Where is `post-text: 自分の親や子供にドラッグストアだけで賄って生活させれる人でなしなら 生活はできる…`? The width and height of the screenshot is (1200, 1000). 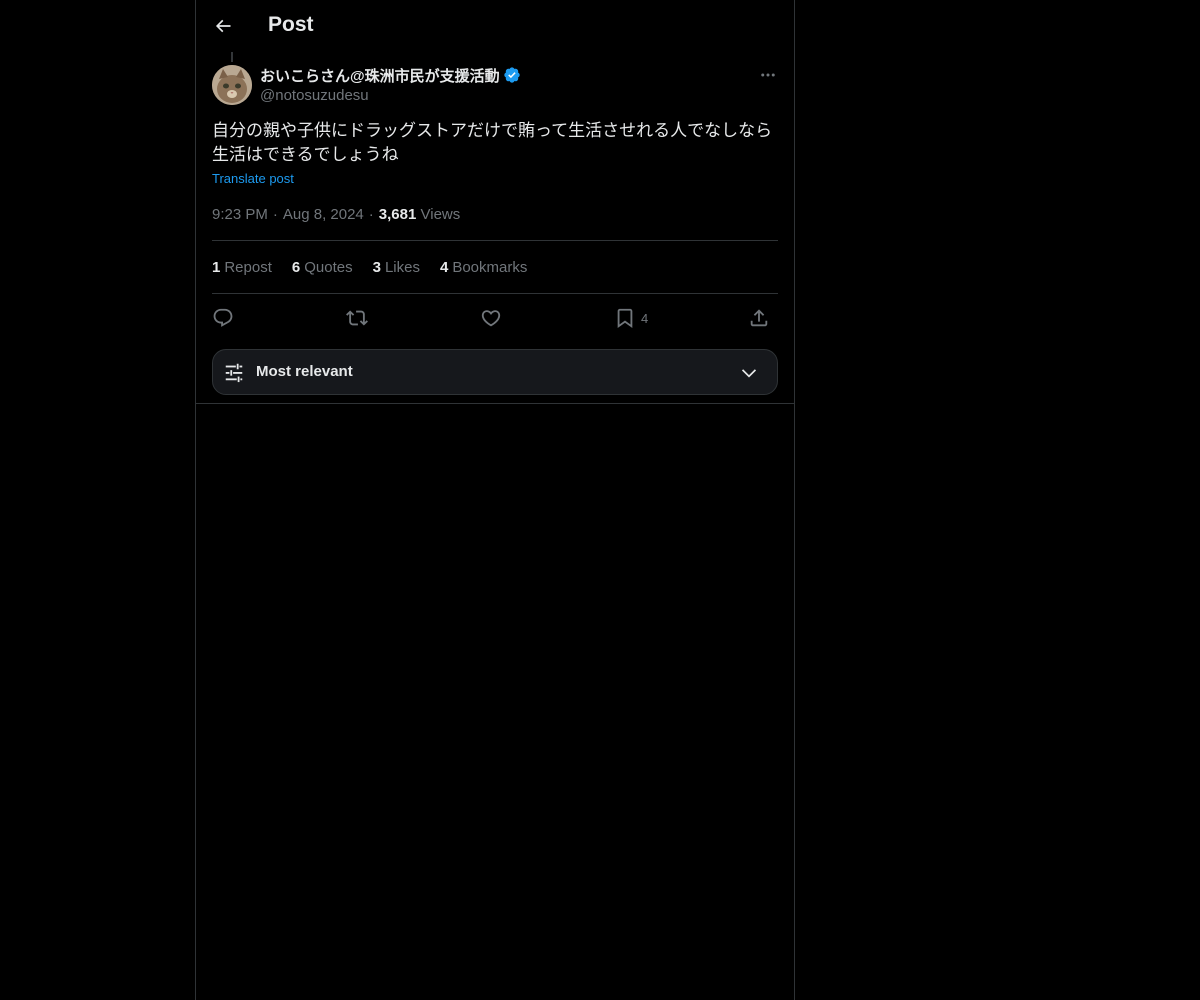 post-text: 自分の親や子供にドラッグストアだけで賄って生活させれる人でなしなら 生活はできる… is located at coordinates (492, 142).